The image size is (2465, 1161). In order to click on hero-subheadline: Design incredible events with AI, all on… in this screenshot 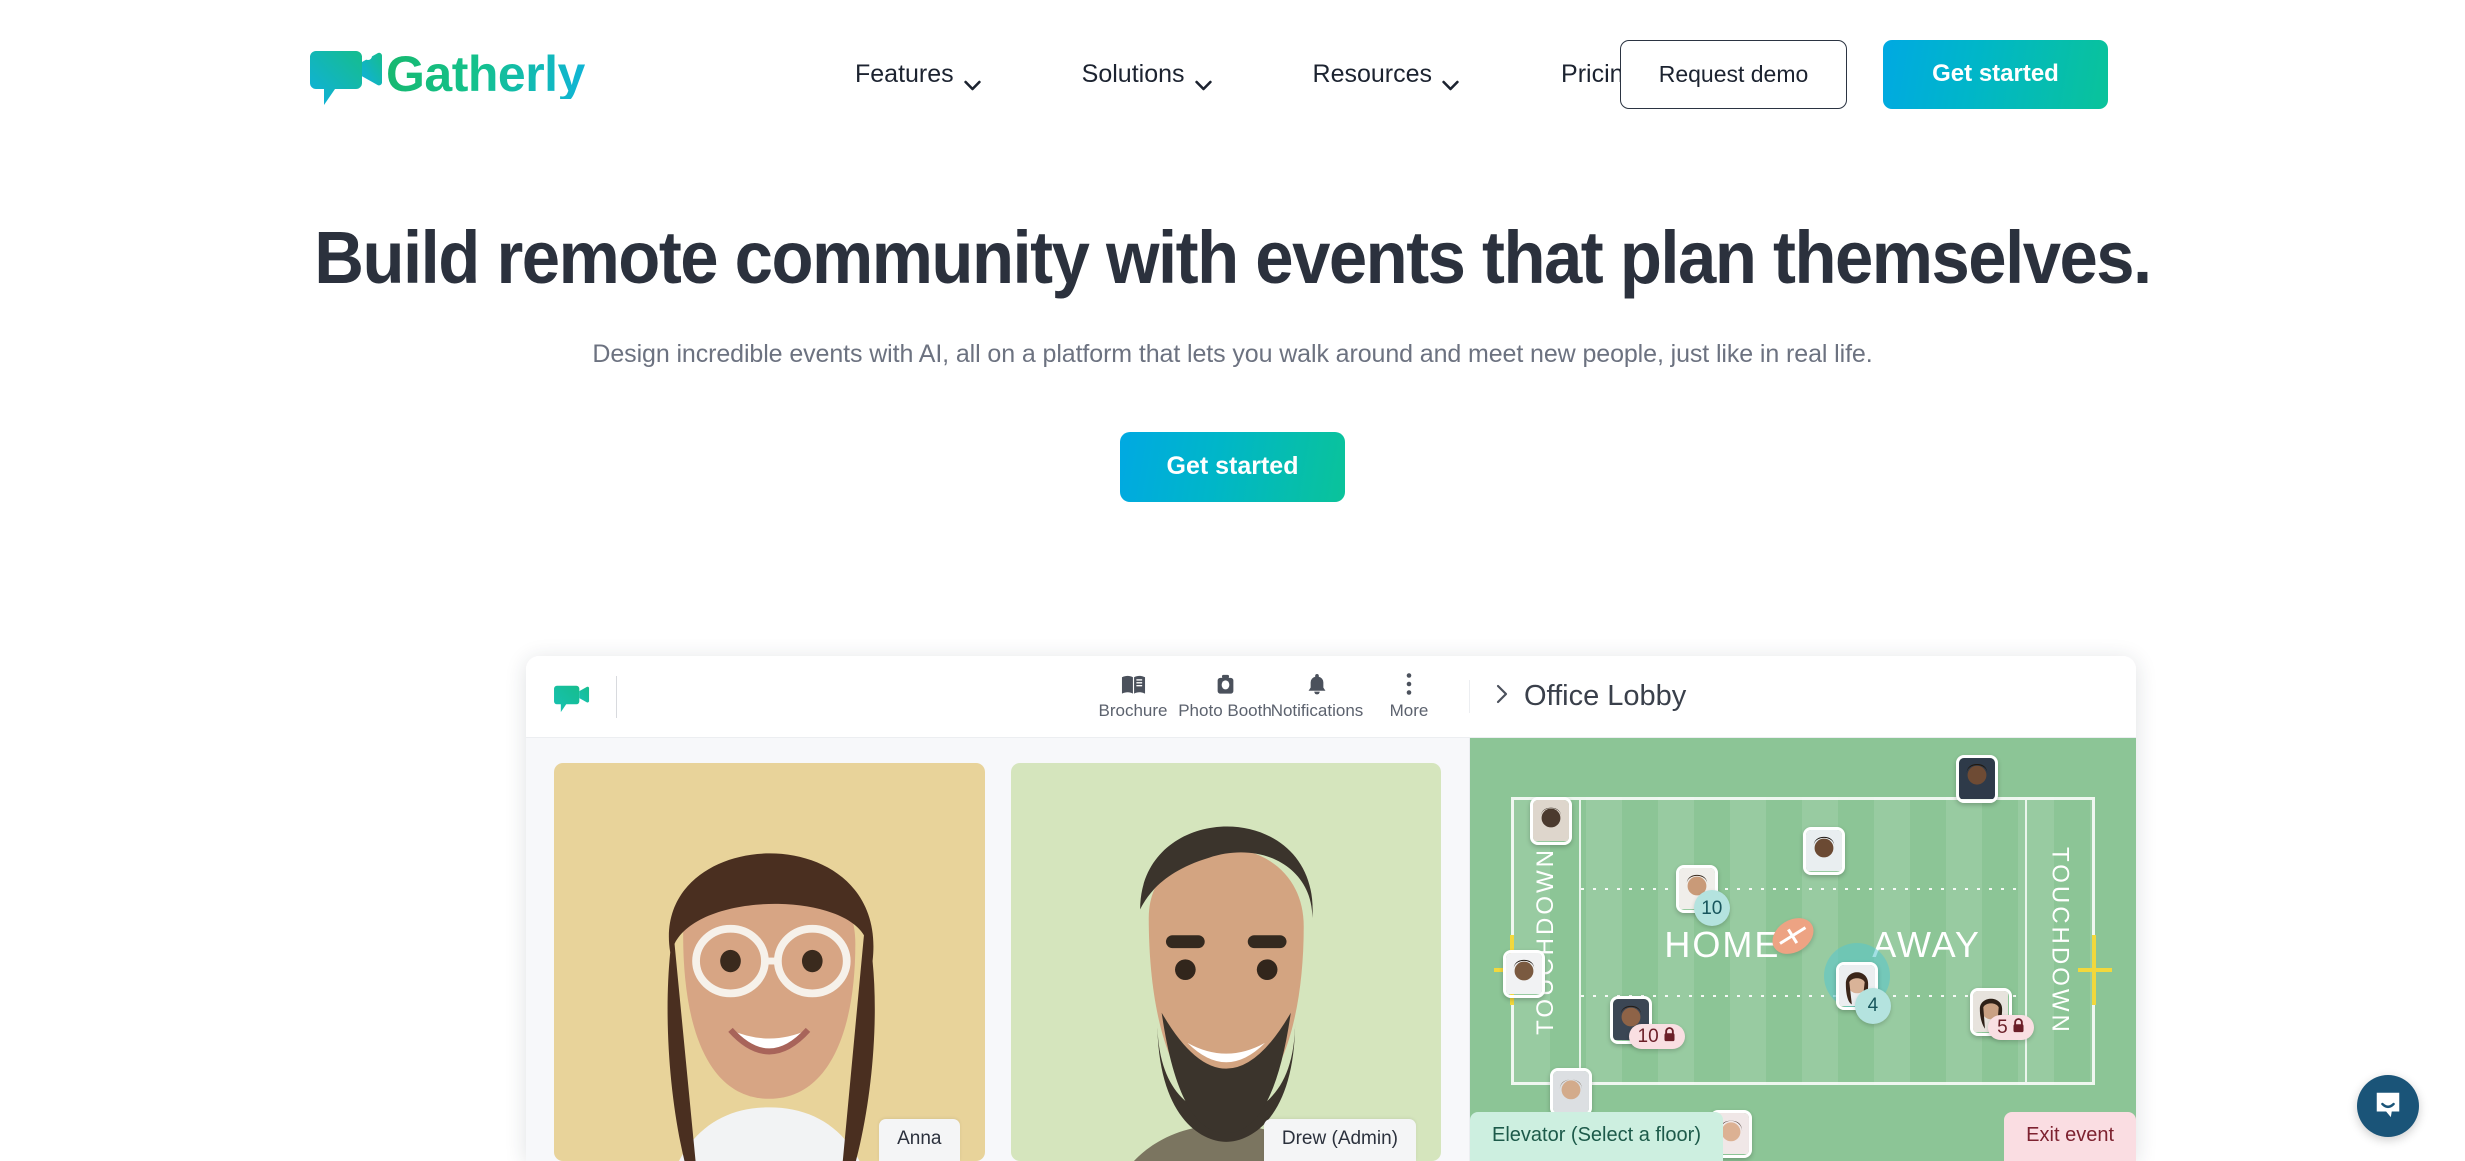, I will do `click(1232, 353)`.